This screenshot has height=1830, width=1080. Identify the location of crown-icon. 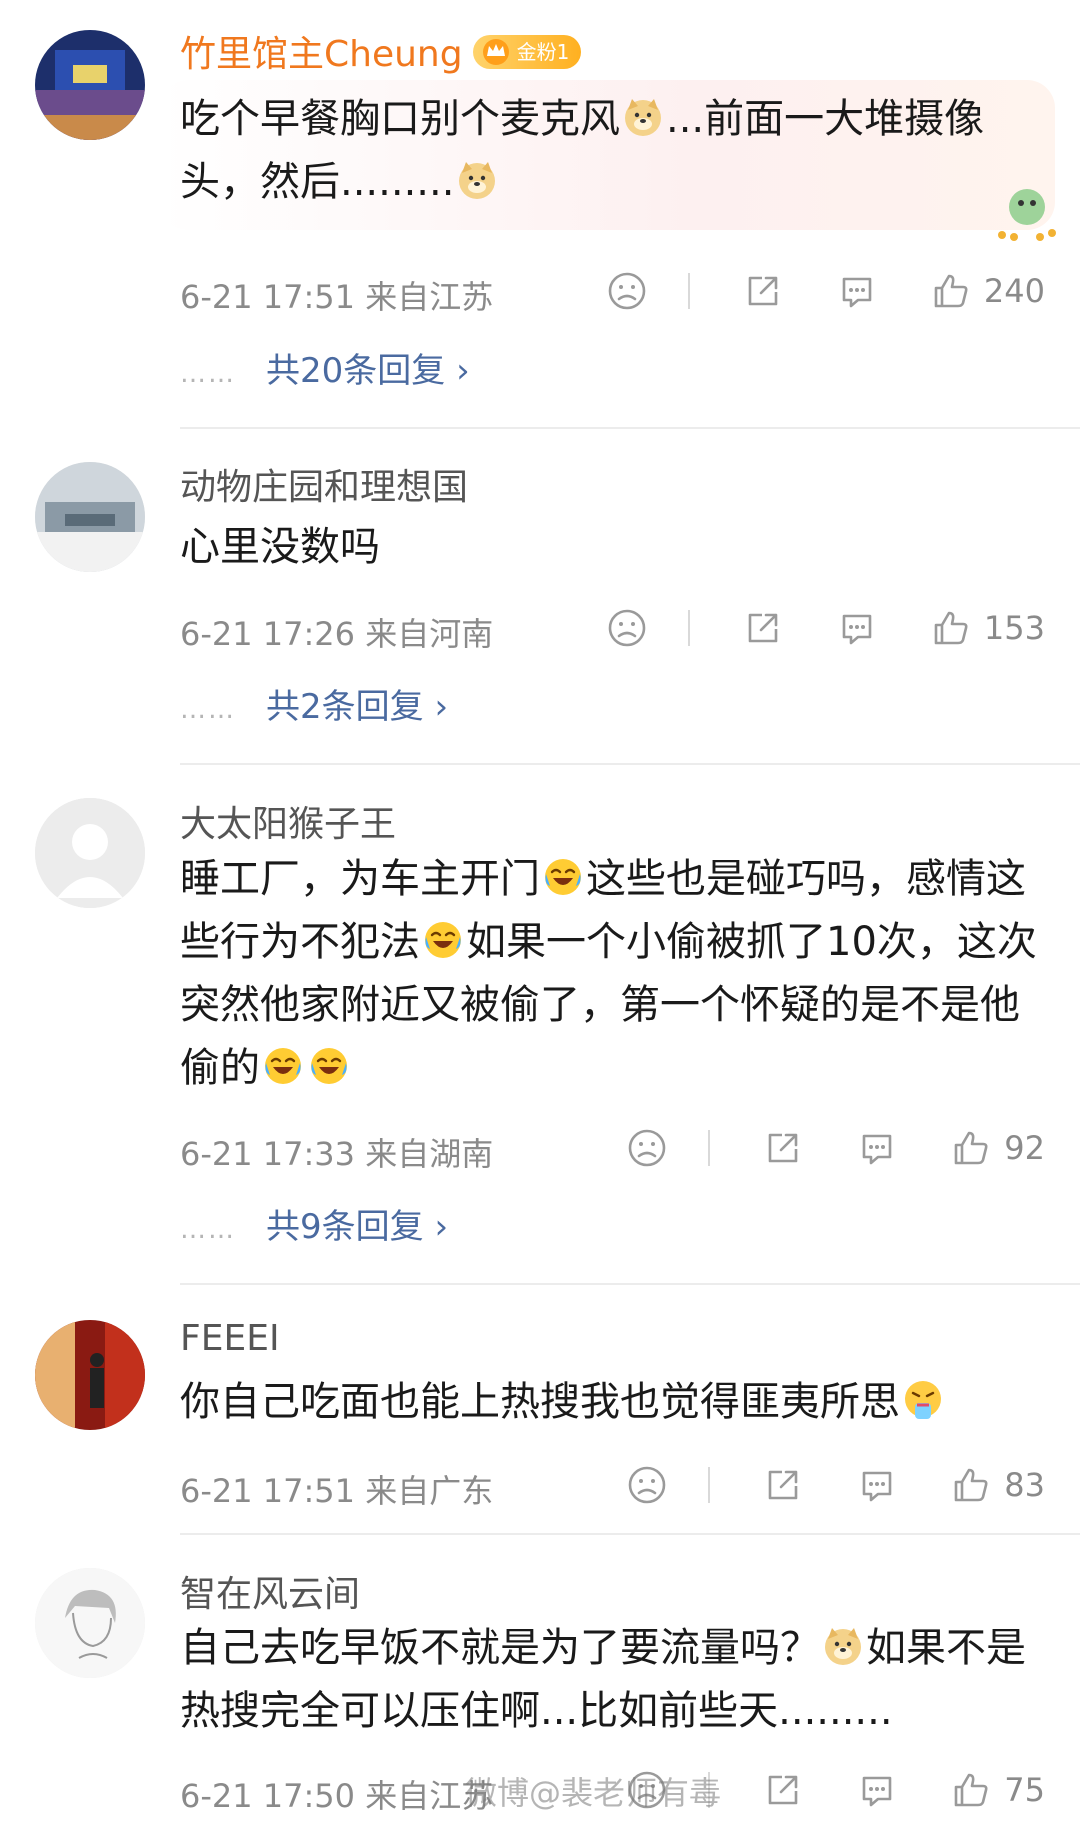
(495, 52).